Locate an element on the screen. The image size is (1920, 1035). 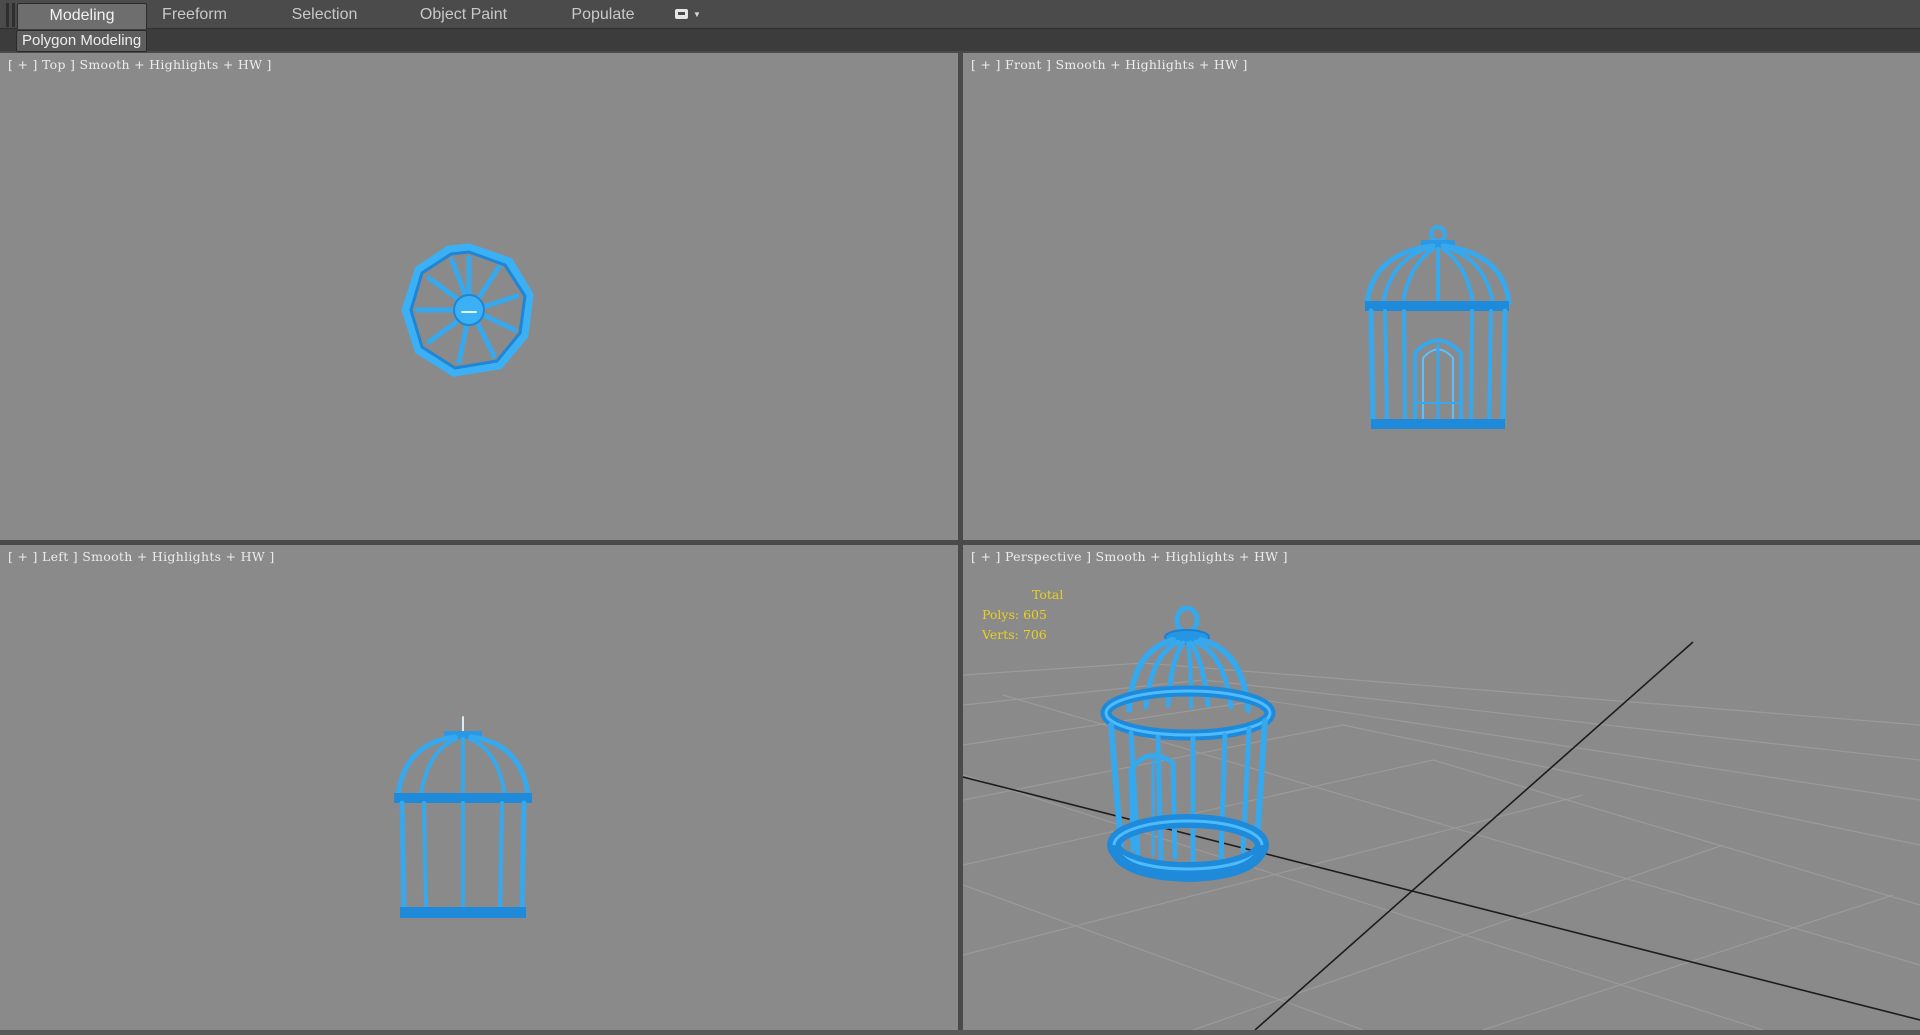
ribbon-box-icon is located at coordinates (681, 14).